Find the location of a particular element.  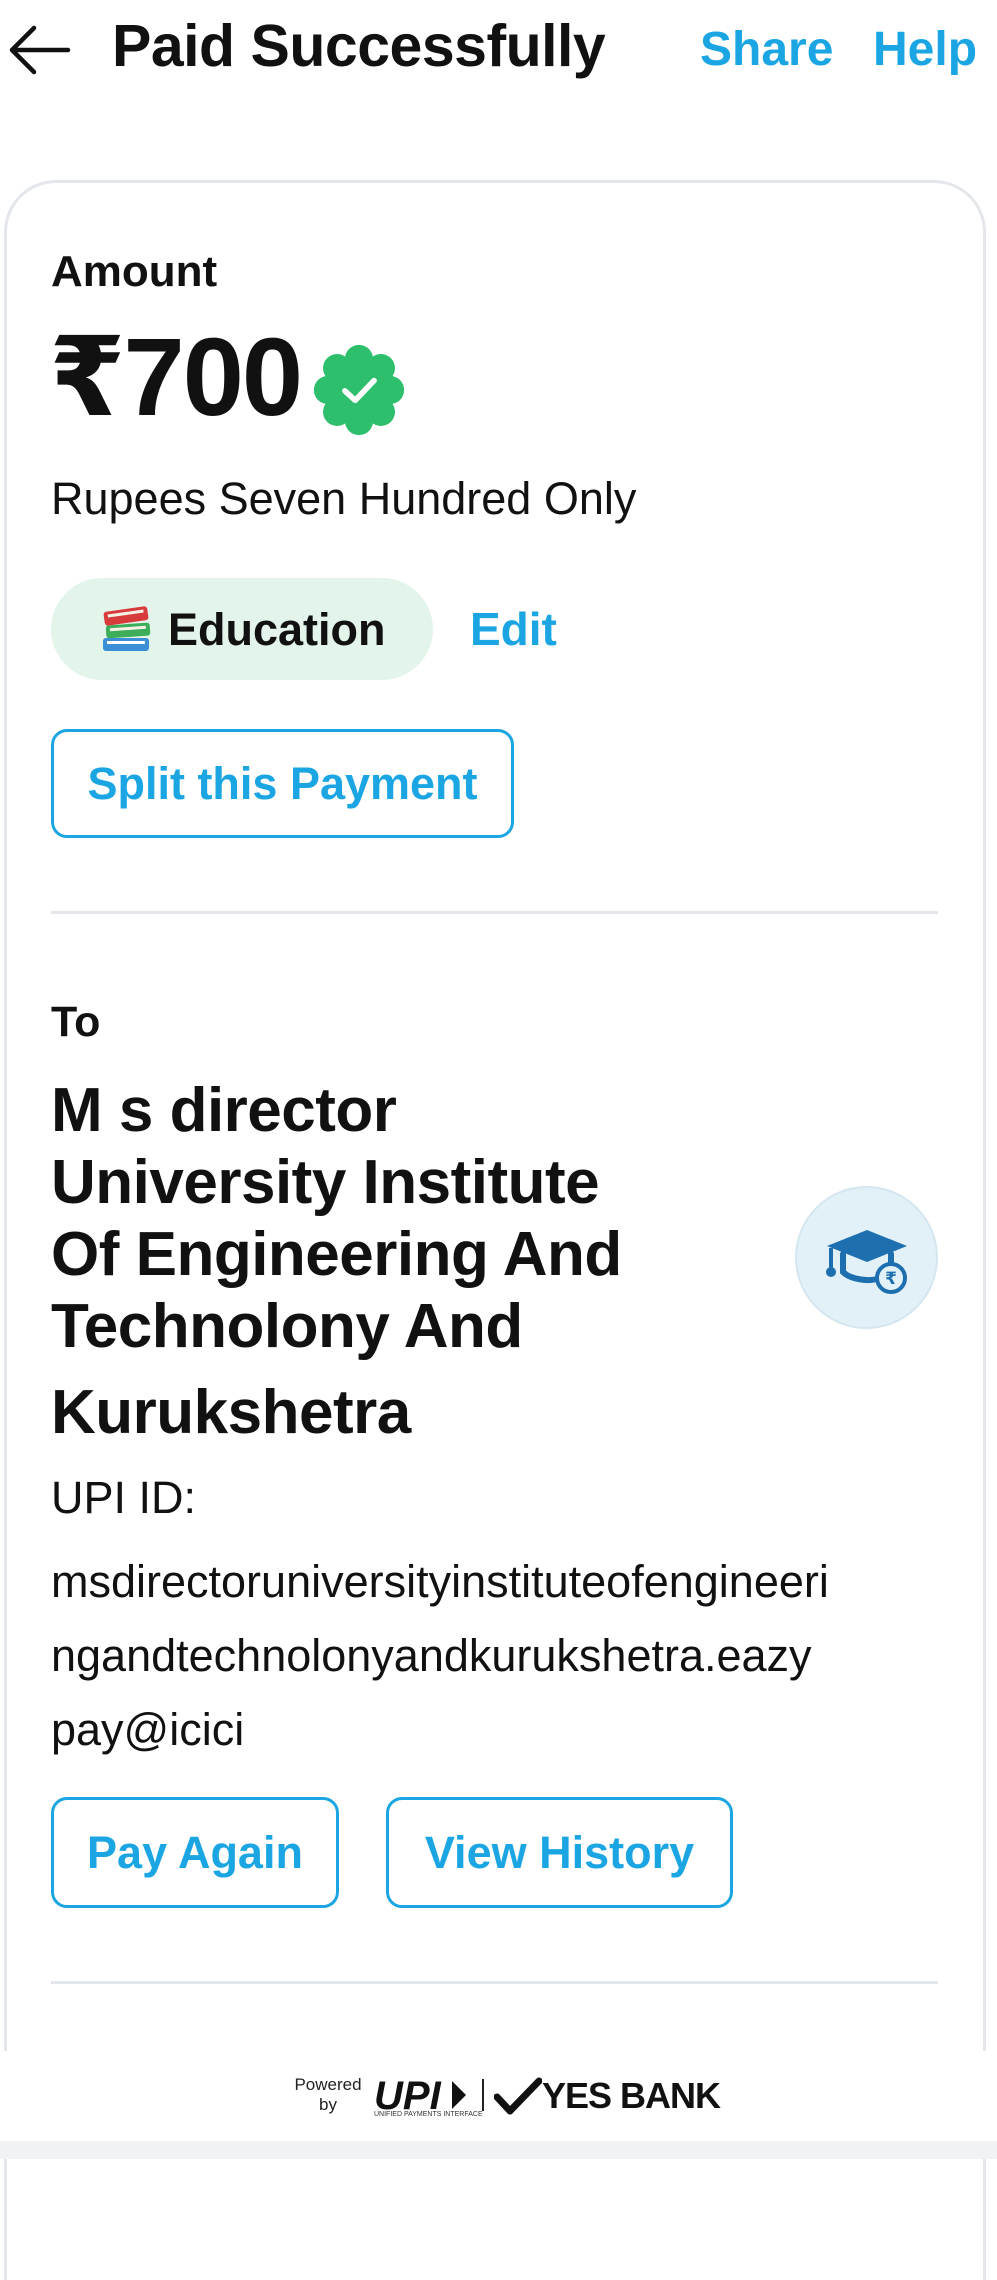

split-payment-button: Split this Payment is located at coordinates (282, 783).